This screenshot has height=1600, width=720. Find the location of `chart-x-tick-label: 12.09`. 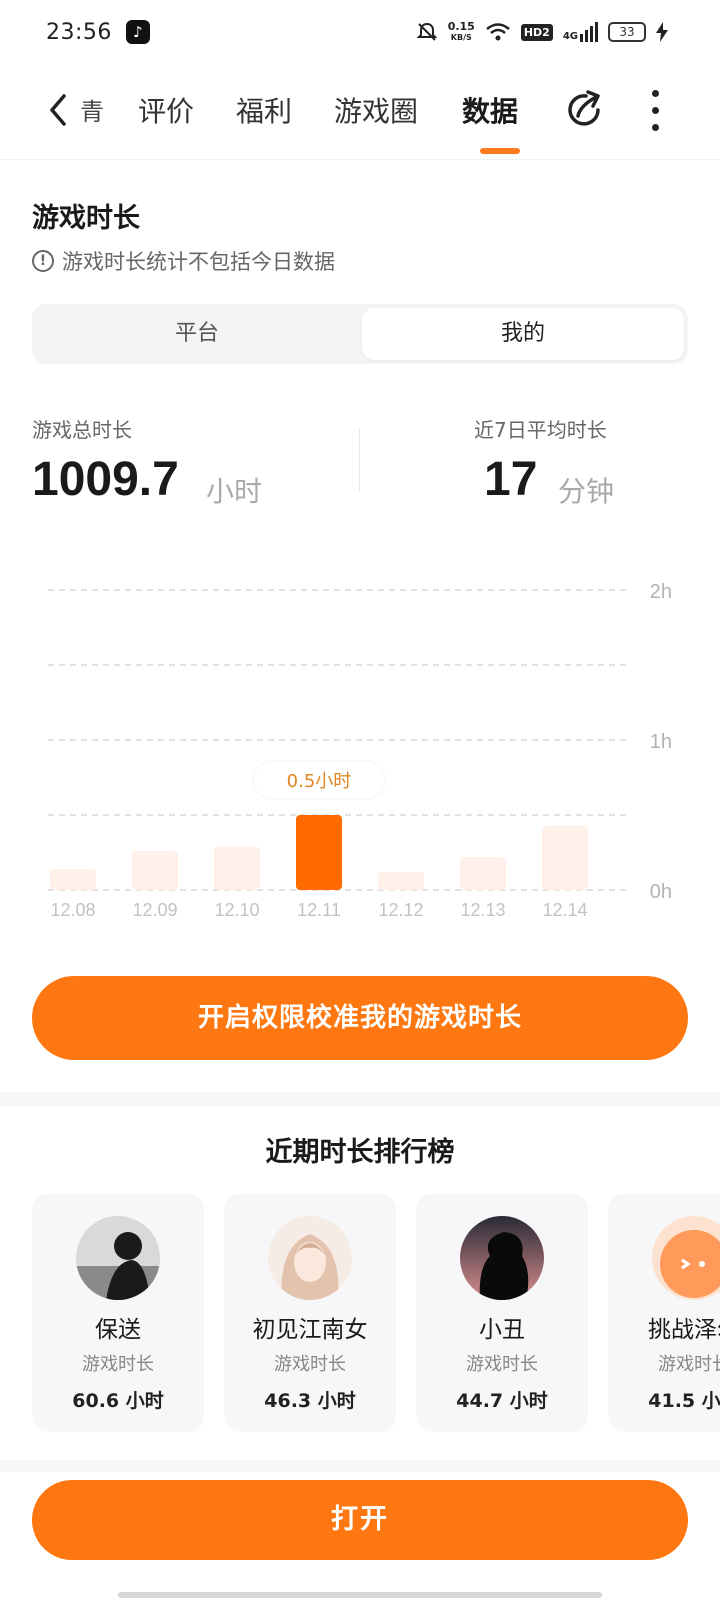

chart-x-tick-label: 12.09 is located at coordinates (154, 910).